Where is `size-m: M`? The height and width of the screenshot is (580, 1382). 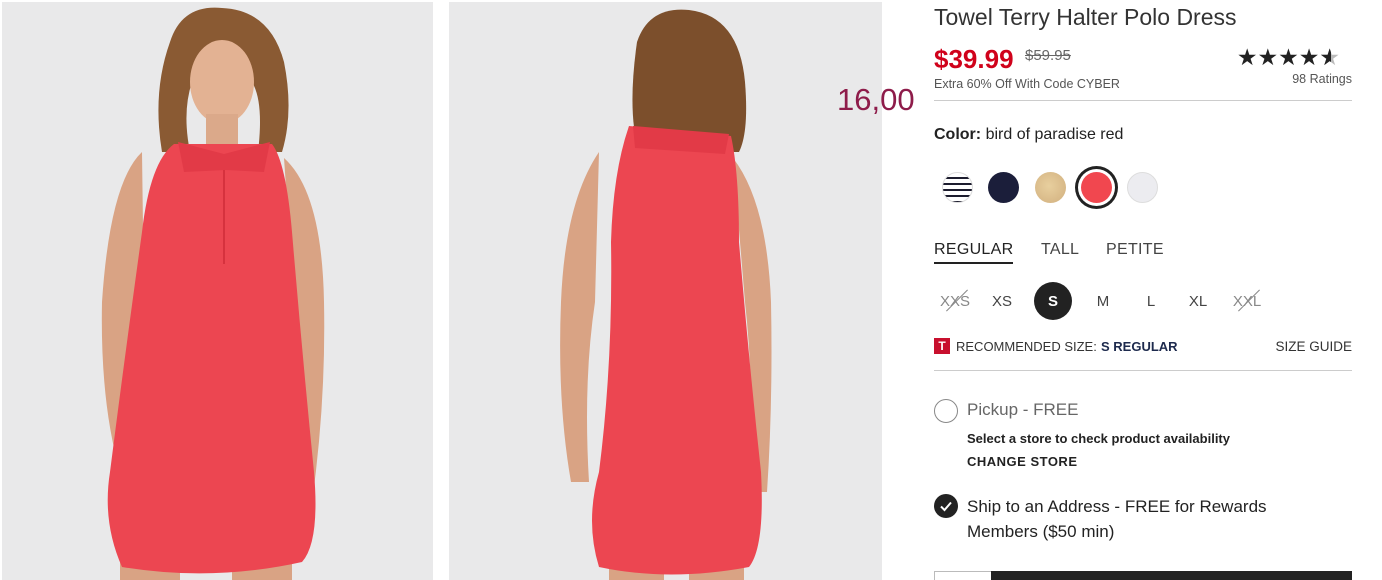
size-m: M is located at coordinates (1103, 301).